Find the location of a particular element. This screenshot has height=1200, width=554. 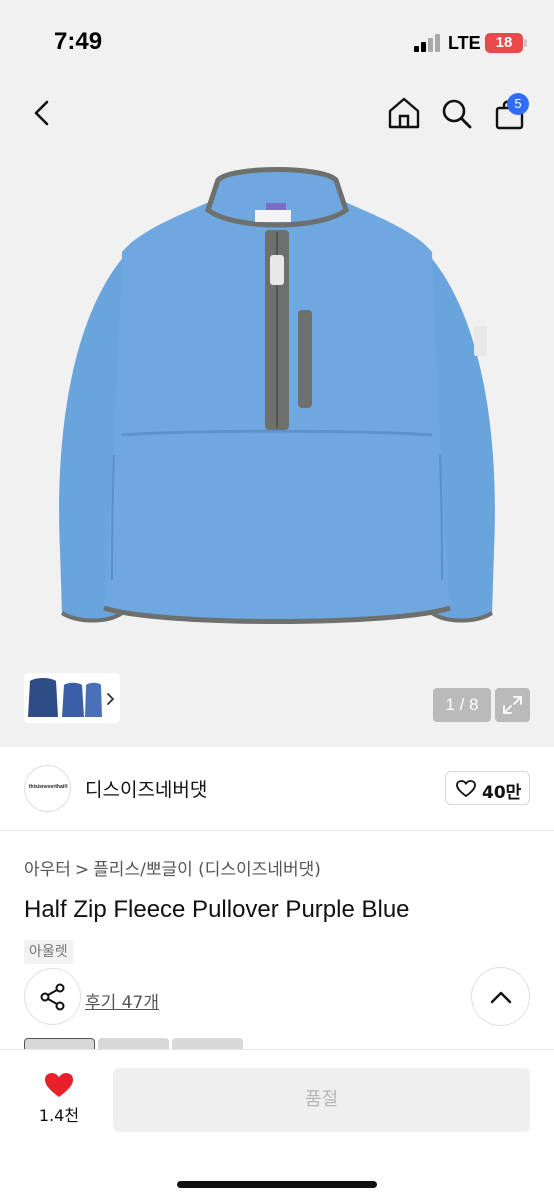

cart-badge: 5 is located at coordinates (518, 104).